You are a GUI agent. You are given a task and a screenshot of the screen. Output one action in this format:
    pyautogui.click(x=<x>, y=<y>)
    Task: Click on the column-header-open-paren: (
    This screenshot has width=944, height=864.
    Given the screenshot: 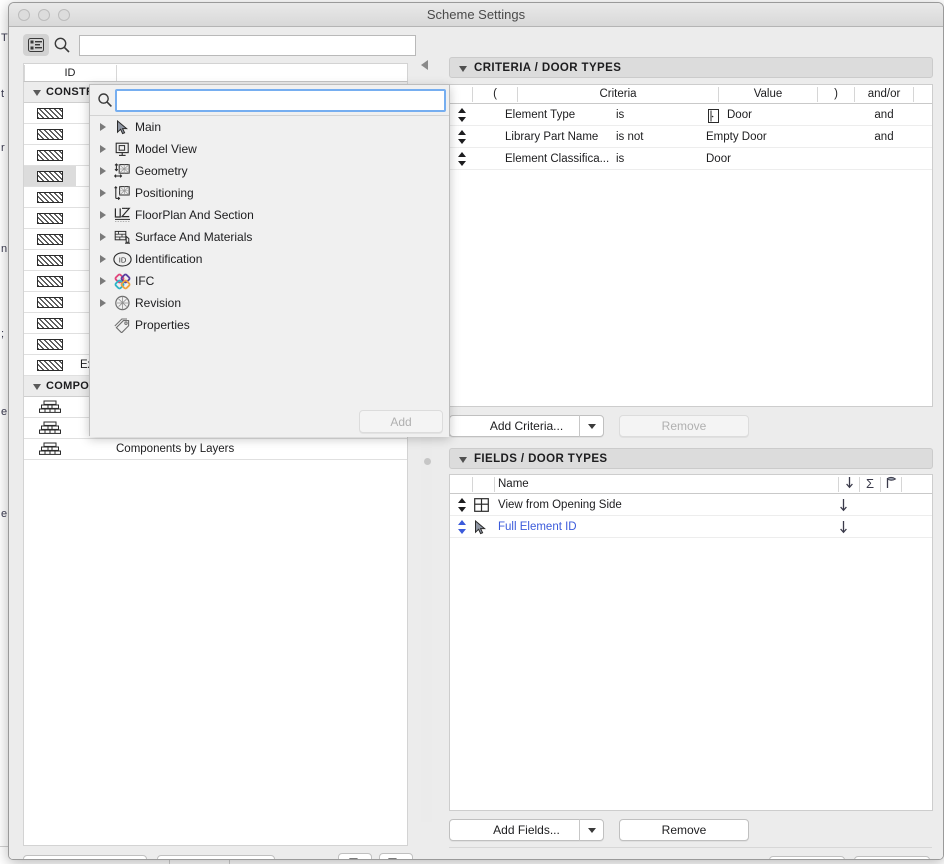 What is the action you would take?
    pyautogui.click(x=495, y=94)
    